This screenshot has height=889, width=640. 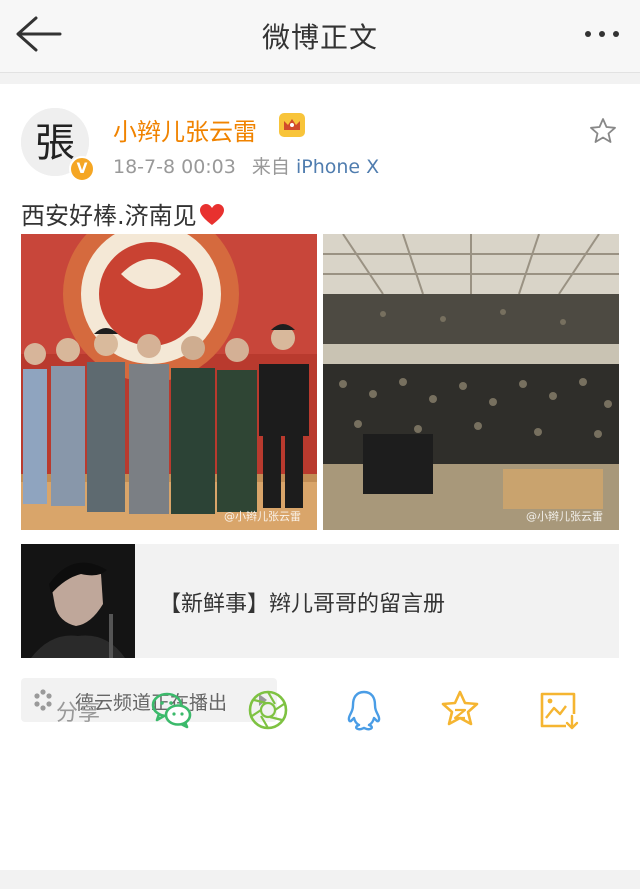 What do you see at coordinates (43, 700) in the screenshot?
I see `loading-spinner-icon` at bounding box center [43, 700].